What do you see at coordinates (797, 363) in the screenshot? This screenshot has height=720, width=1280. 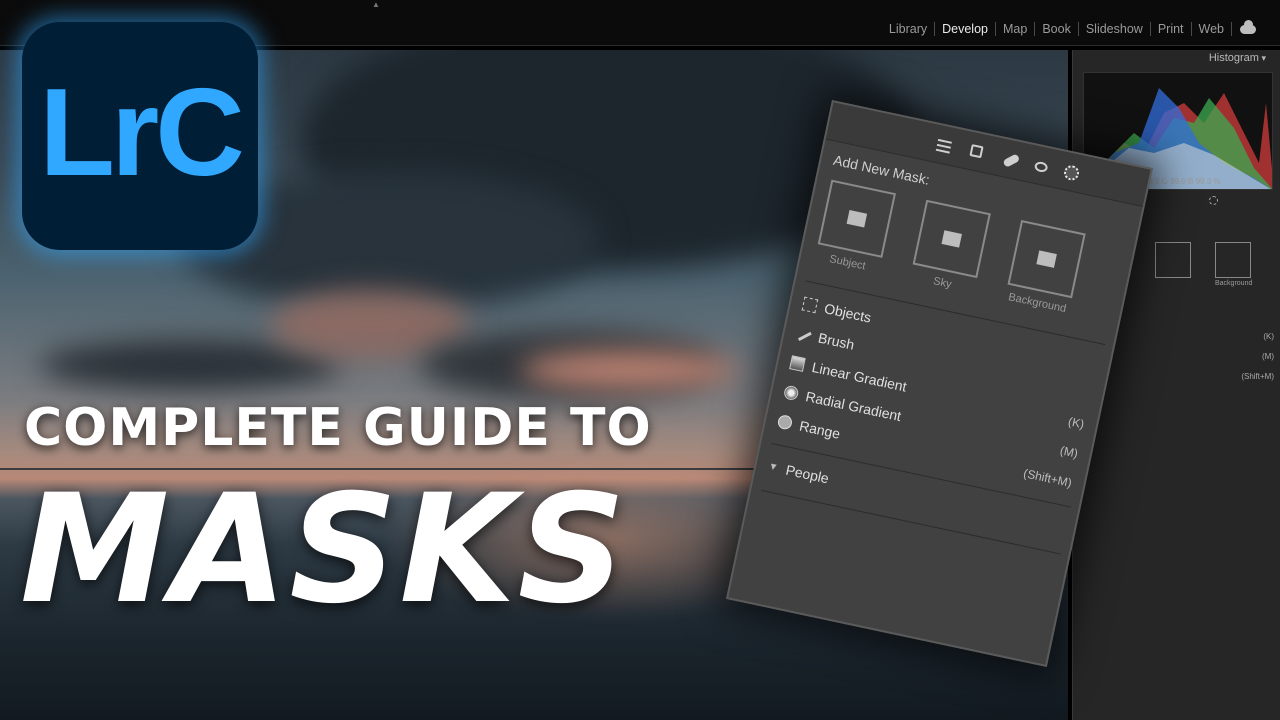 I see `linear-gradient-icon` at bounding box center [797, 363].